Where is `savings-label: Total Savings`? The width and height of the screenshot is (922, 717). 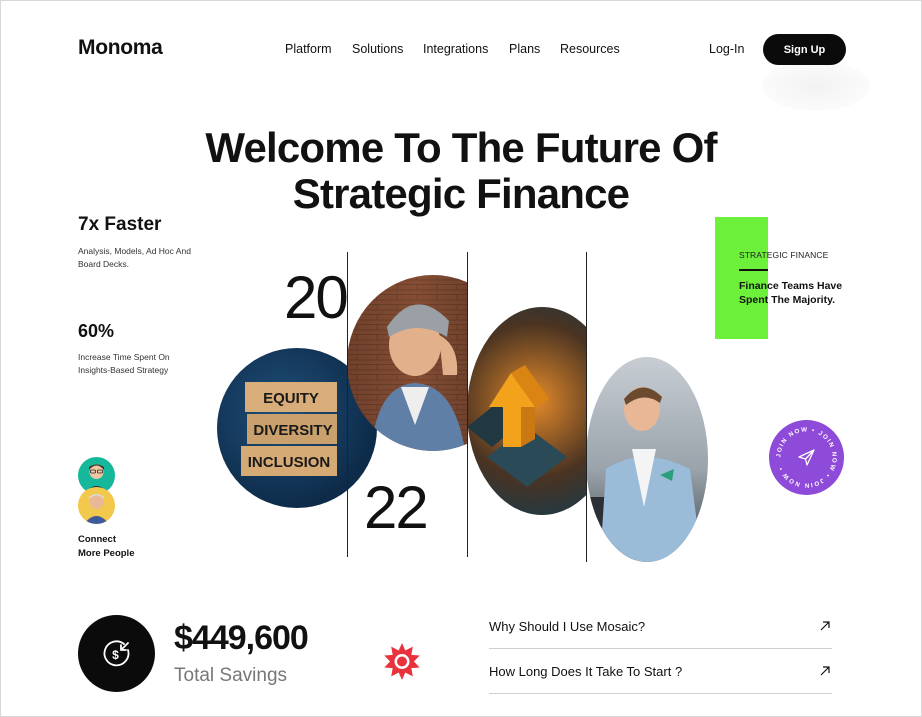 savings-label: Total Savings is located at coordinates (231, 675).